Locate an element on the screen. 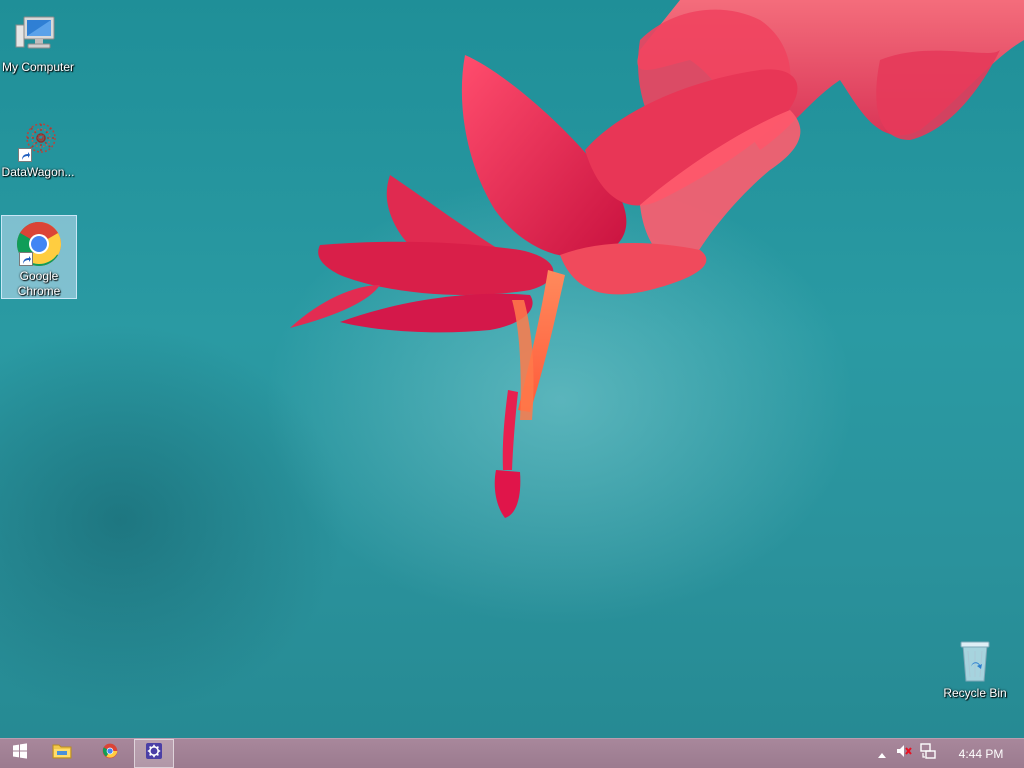 Image resolution: width=1024 pixels, height=768 pixels. computer-icon is located at coordinates (38, 35).